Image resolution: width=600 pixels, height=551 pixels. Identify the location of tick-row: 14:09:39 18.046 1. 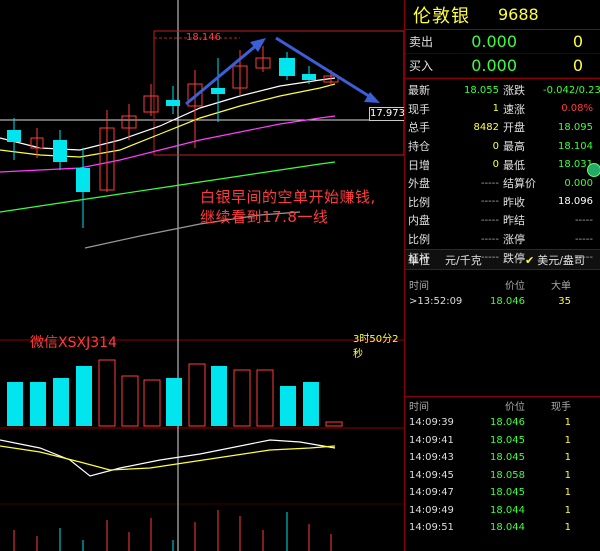
(502, 423).